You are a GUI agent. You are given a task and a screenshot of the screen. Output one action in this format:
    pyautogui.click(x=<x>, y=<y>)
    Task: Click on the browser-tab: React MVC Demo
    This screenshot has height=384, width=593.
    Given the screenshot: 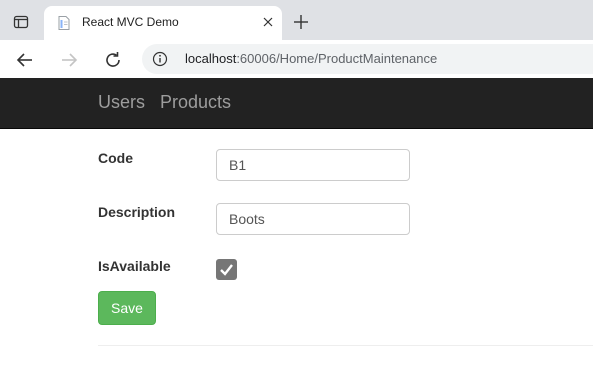 What is the action you would take?
    pyautogui.click(x=163, y=23)
    